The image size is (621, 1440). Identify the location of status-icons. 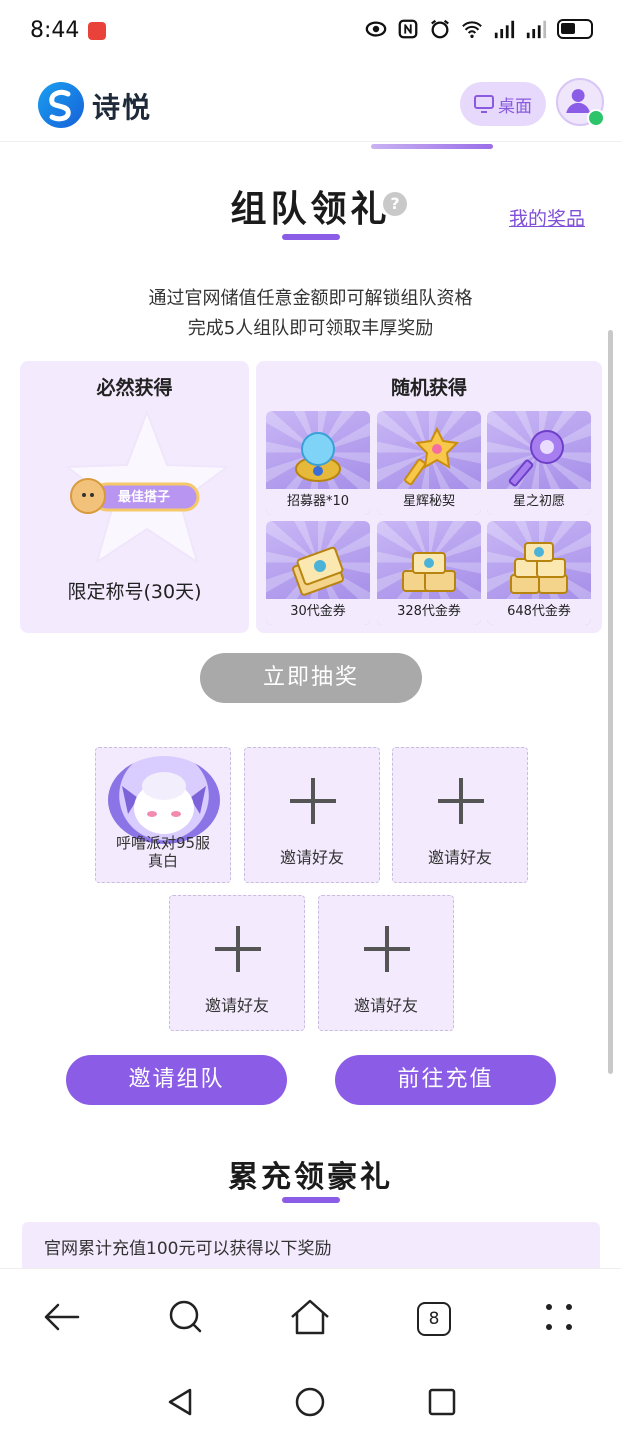
(479, 29).